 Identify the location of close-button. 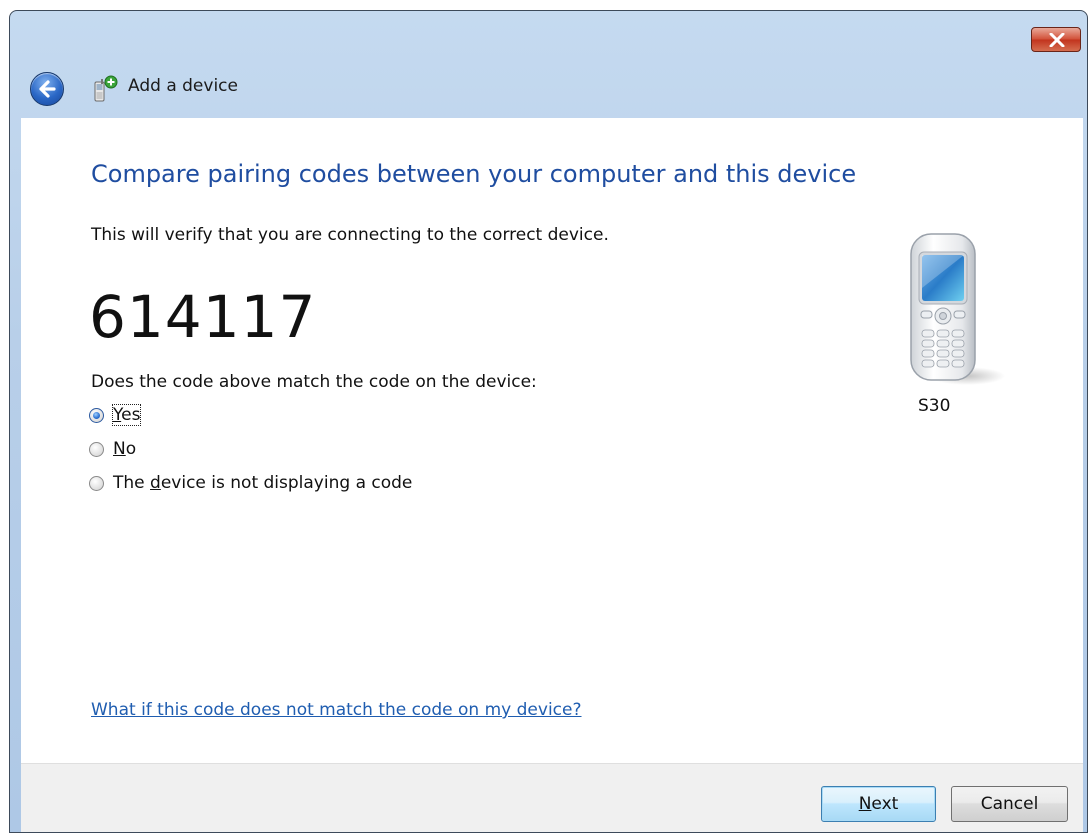
(1056, 39).